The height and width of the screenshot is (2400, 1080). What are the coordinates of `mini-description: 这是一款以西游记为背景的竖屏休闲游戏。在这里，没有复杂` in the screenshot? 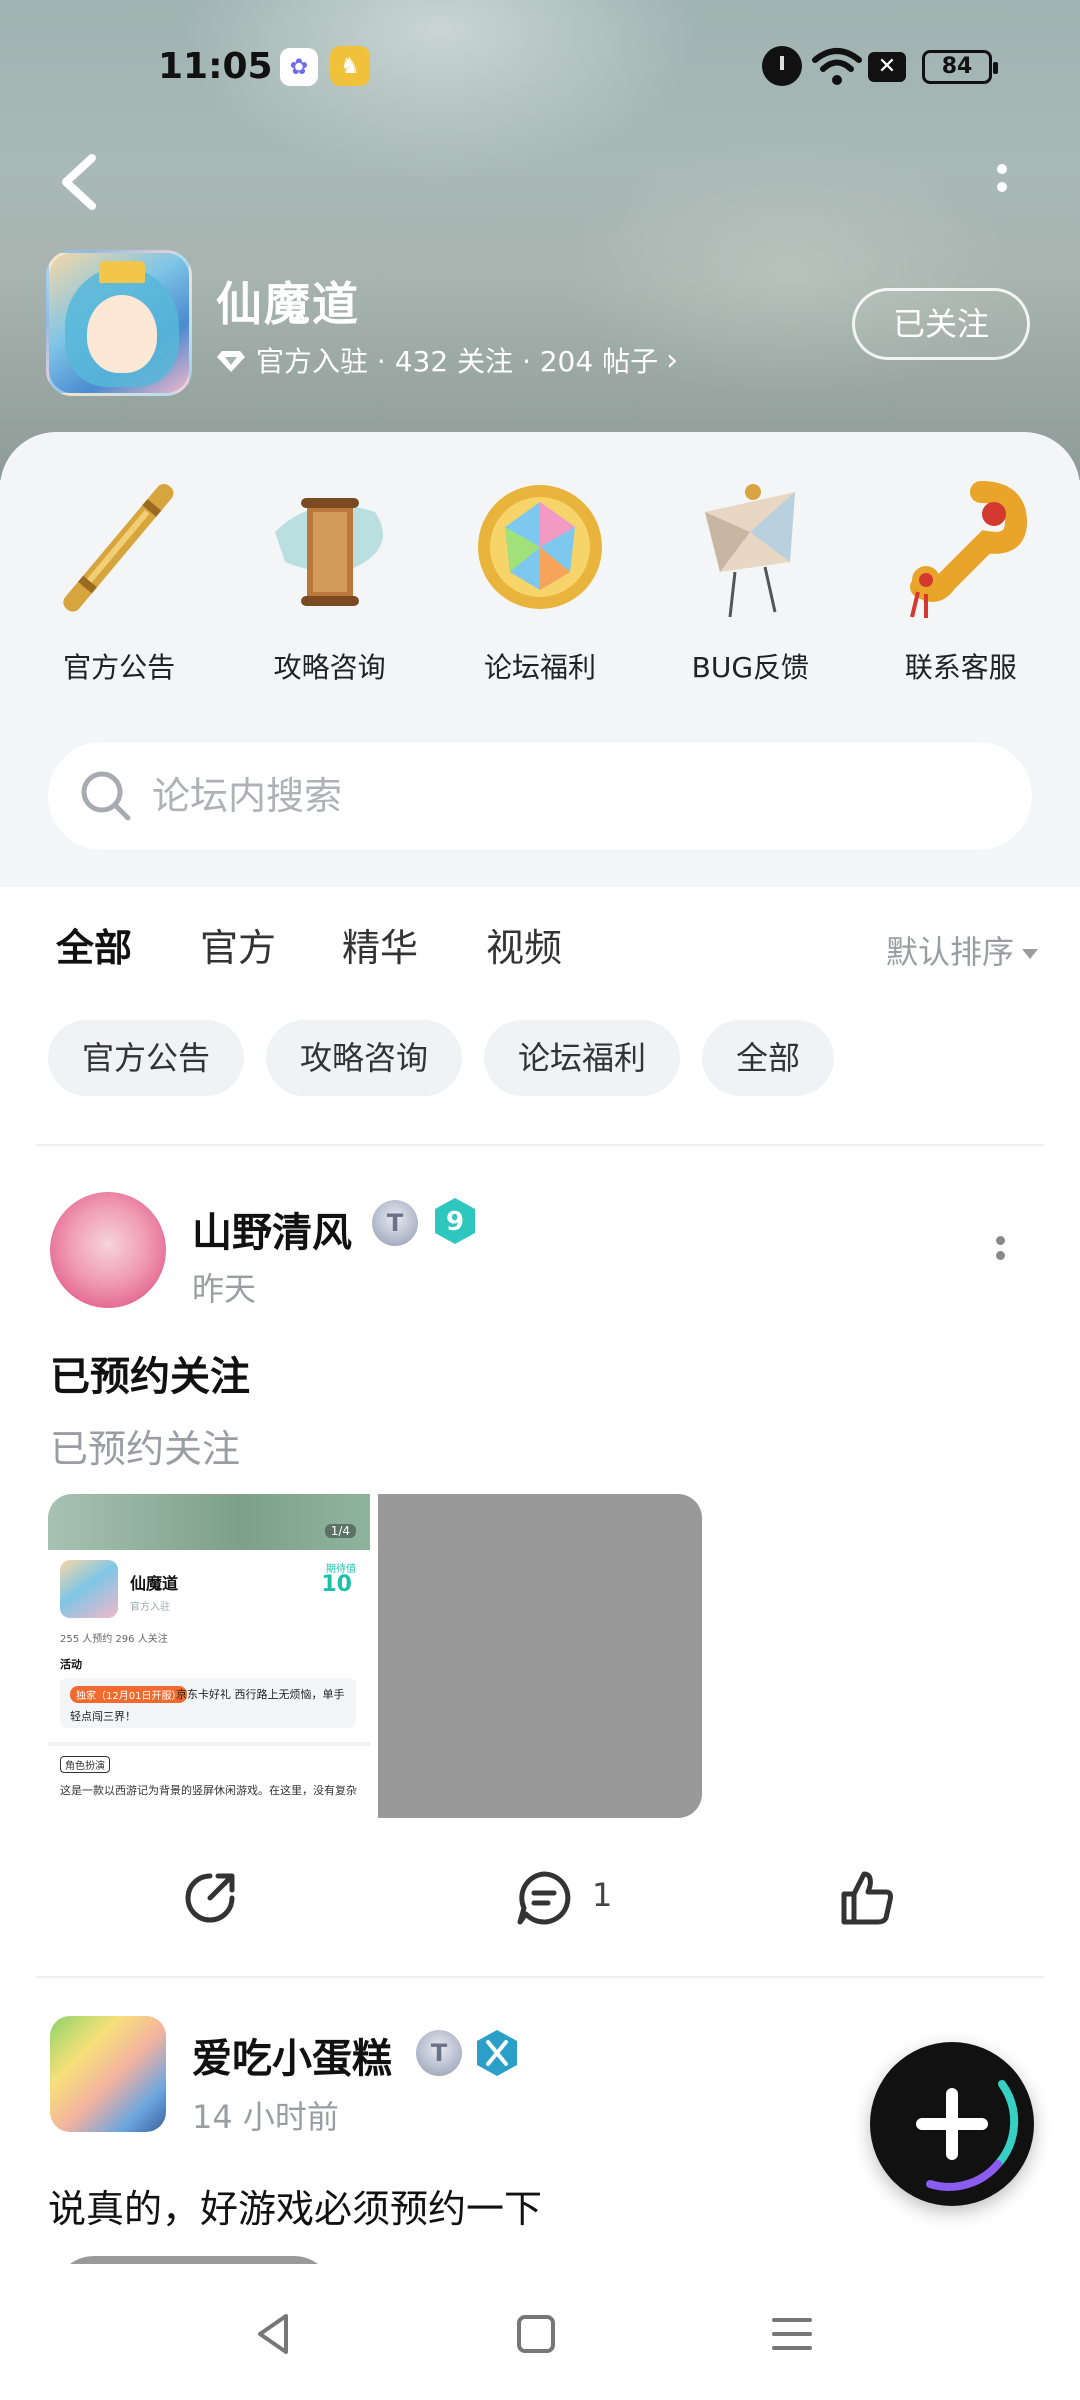 It's located at (208, 1790).